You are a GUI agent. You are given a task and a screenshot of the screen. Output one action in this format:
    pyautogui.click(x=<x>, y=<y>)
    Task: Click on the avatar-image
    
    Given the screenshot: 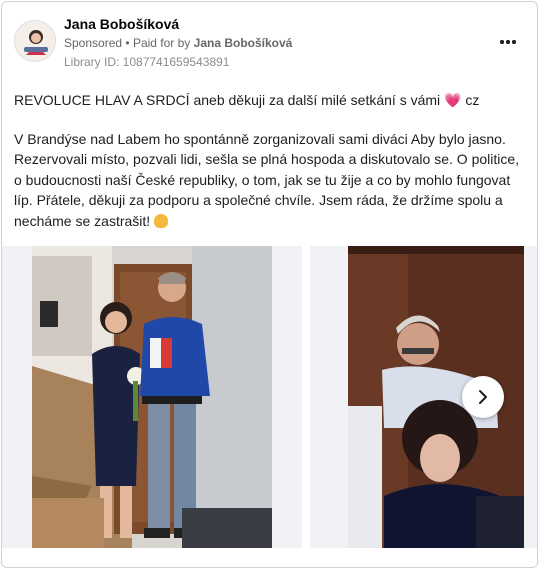 What is the action you would take?
    pyautogui.click(x=35, y=41)
    